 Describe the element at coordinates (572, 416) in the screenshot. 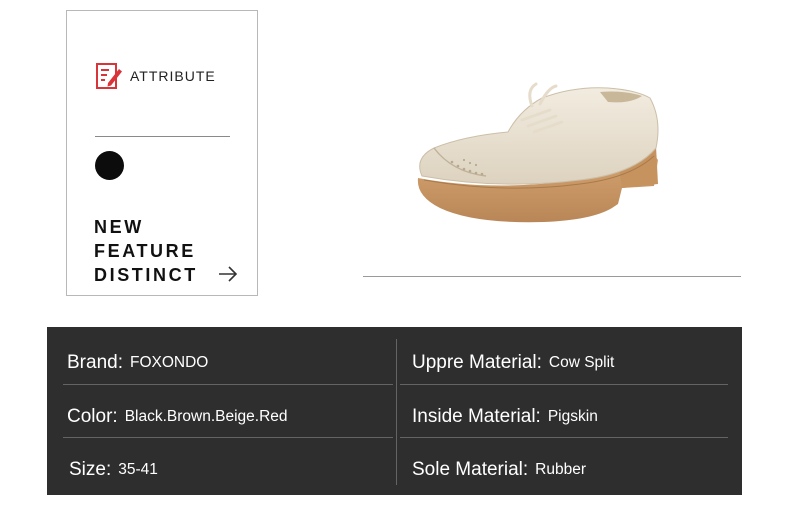

I see `spec-value: Pigskin` at that location.